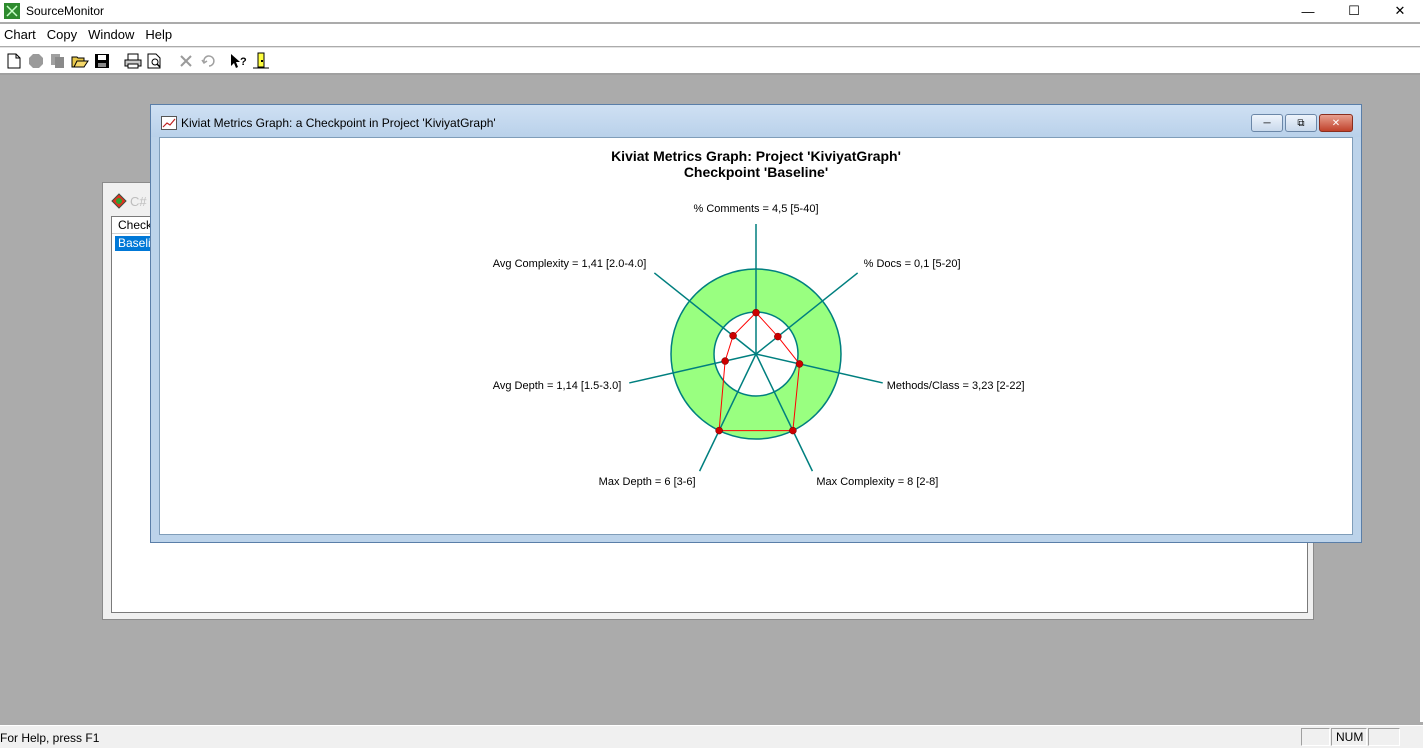  I want to click on axis-label: Max Complexity = 8 [2-8], so click(877, 482).